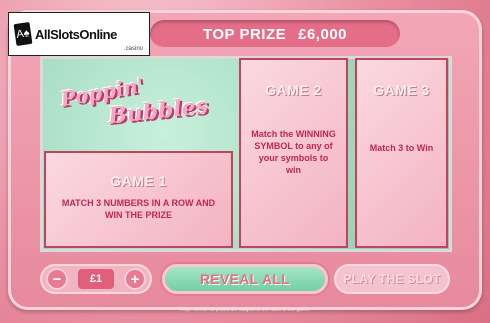 Image resolution: width=490 pixels, height=323 pixels. What do you see at coordinates (392, 279) in the screenshot?
I see `play-the-slot-button: PLAY THE SLOT` at bounding box center [392, 279].